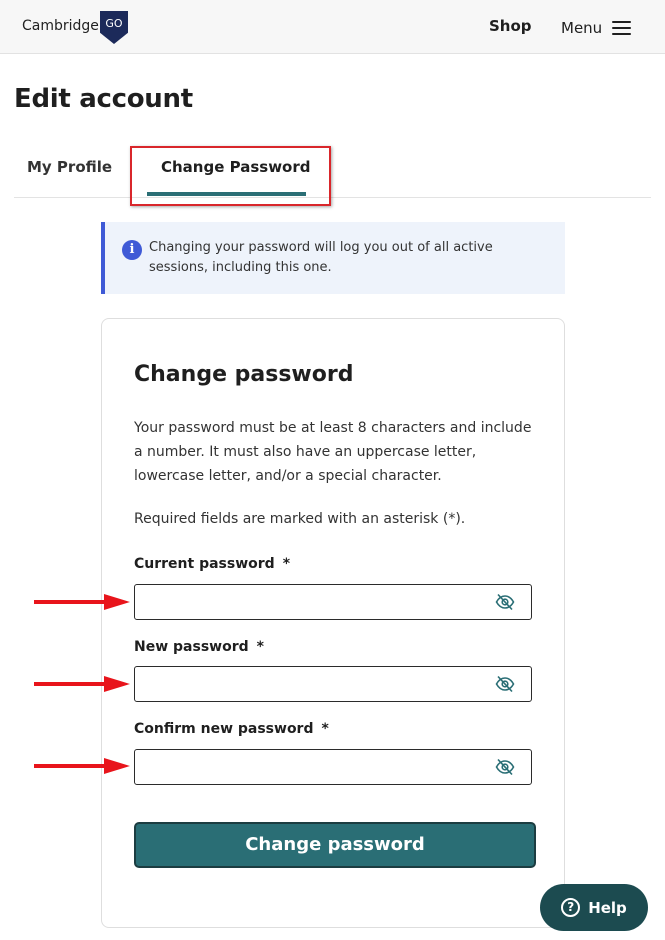 This screenshot has width=665, height=940. Describe the element at coordinates (622, 28) in the screenshot. I see `hamburger-icon` at that location.